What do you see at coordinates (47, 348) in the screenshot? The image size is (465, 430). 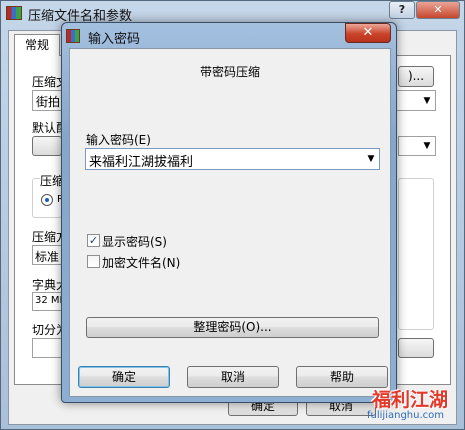 I see `split-volumes-input` at bounding box center [47, 348].